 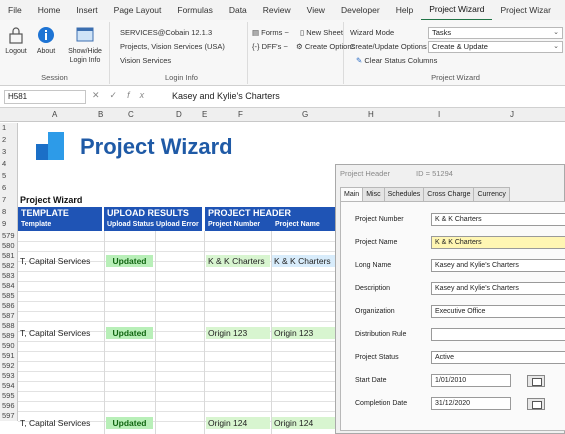 I want to click on row-header: 582, so click(x=9, y=266).